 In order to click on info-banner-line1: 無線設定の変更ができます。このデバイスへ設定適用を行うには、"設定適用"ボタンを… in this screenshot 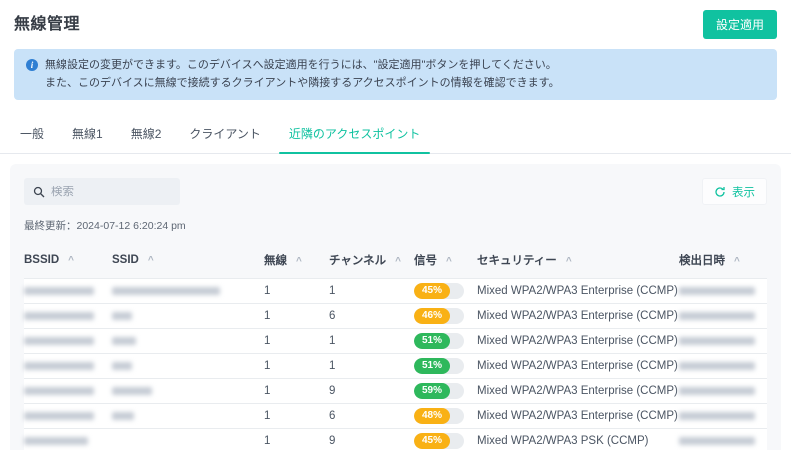, I will do `click(301, 65)`.